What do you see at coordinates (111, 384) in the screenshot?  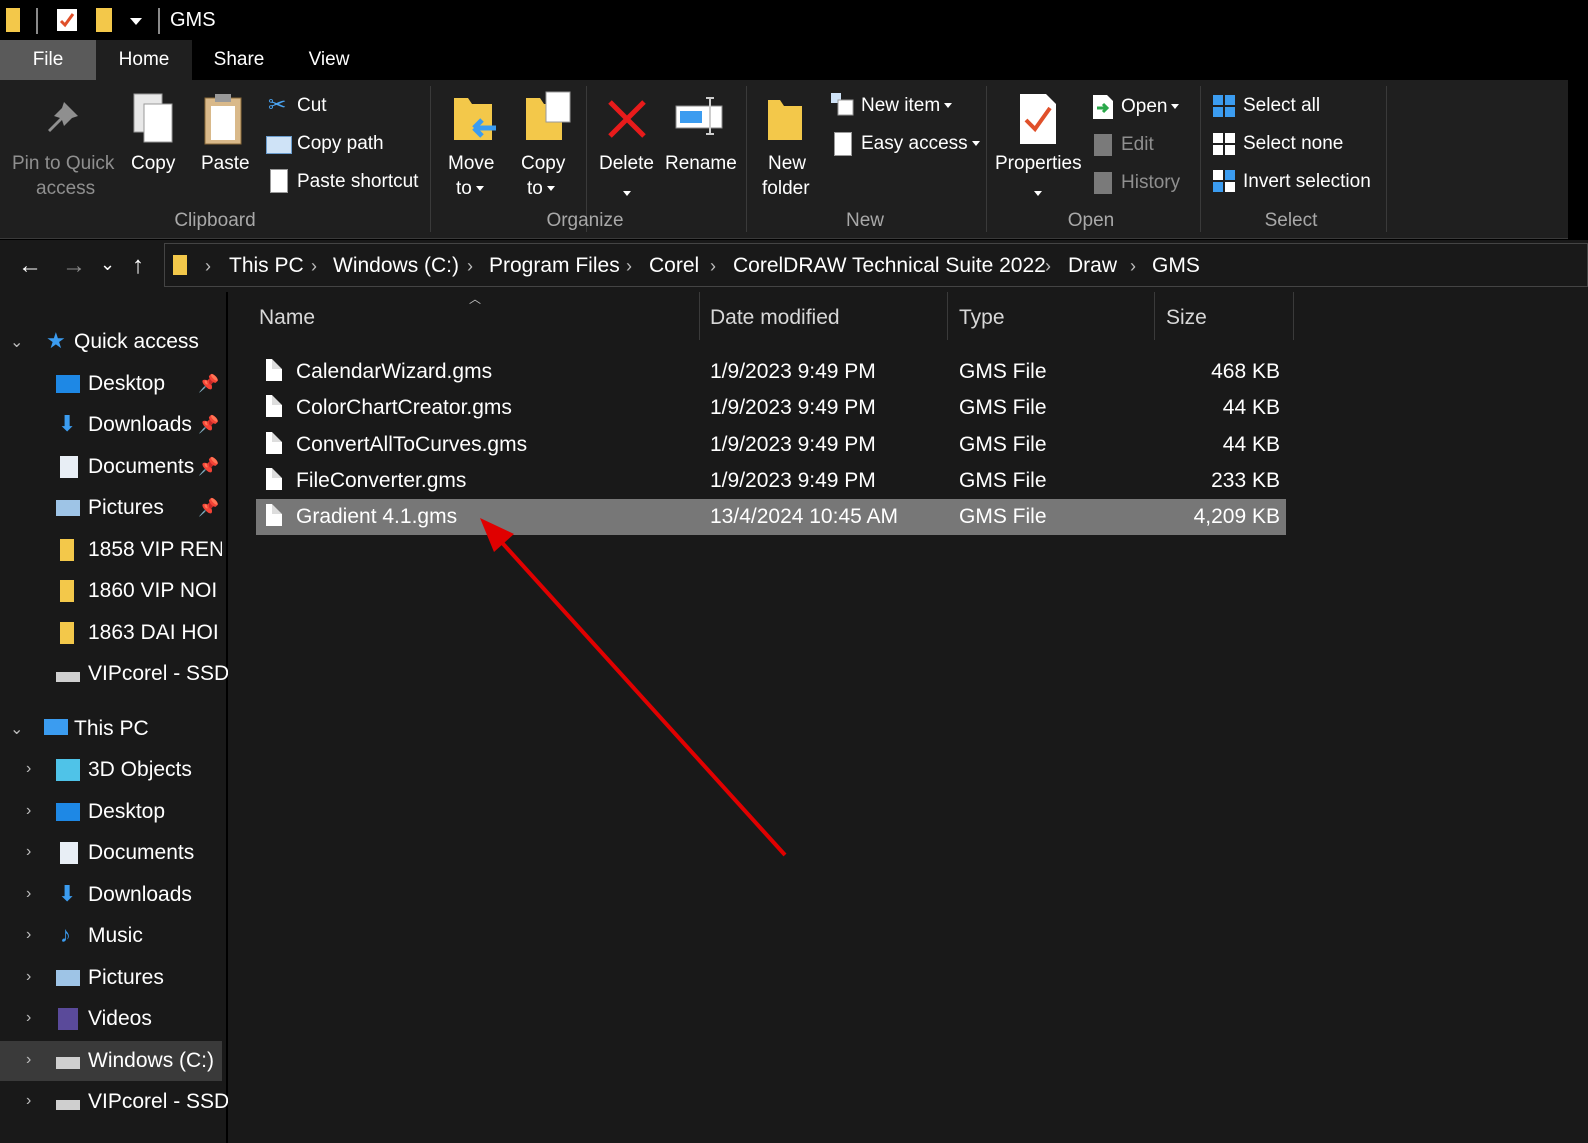 I see `sidebar-item-desktop: Desktop 📌` at bounding box center [111, 384].